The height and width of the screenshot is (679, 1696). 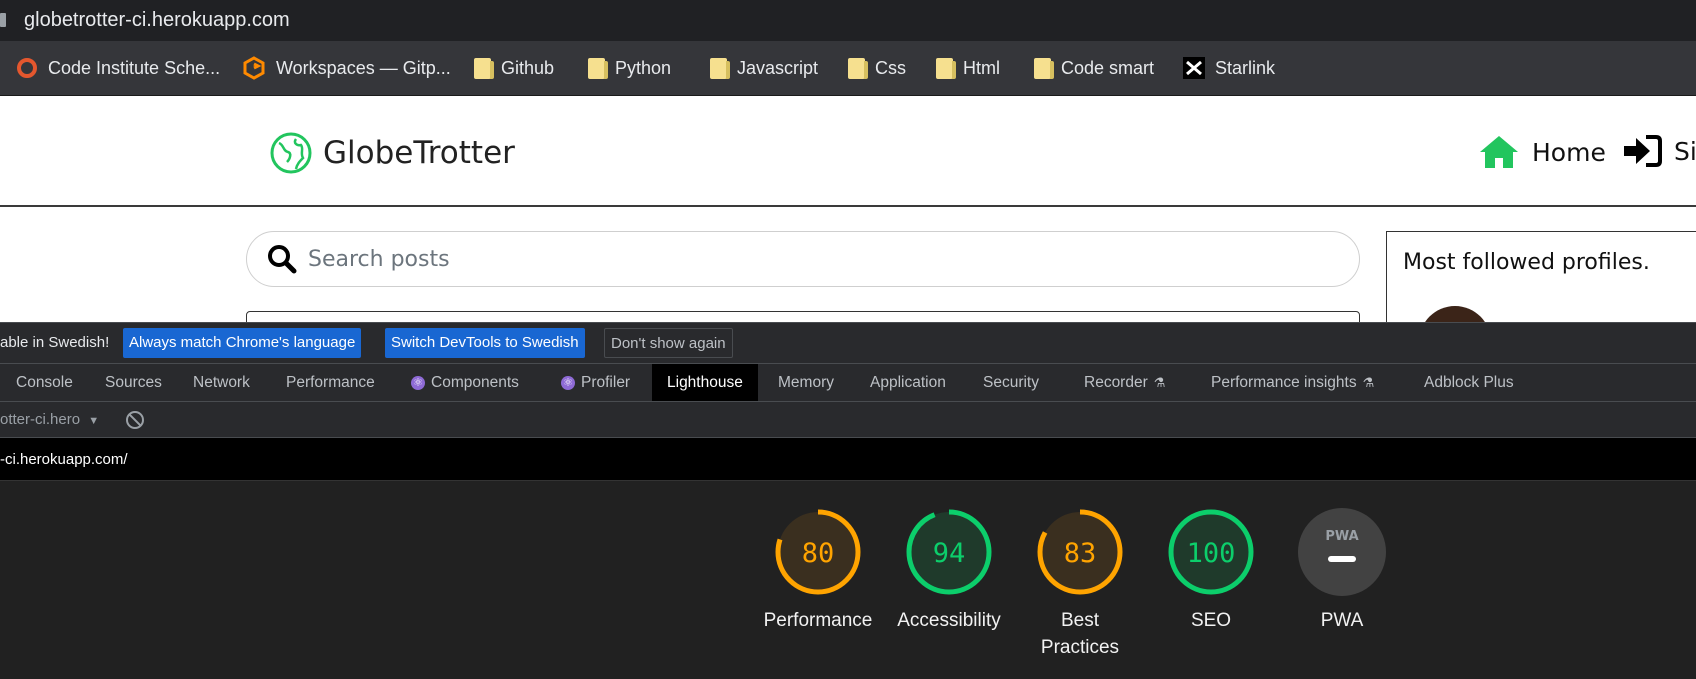 I want to click on bookmark-label: Html, so click(x=981, y=67).